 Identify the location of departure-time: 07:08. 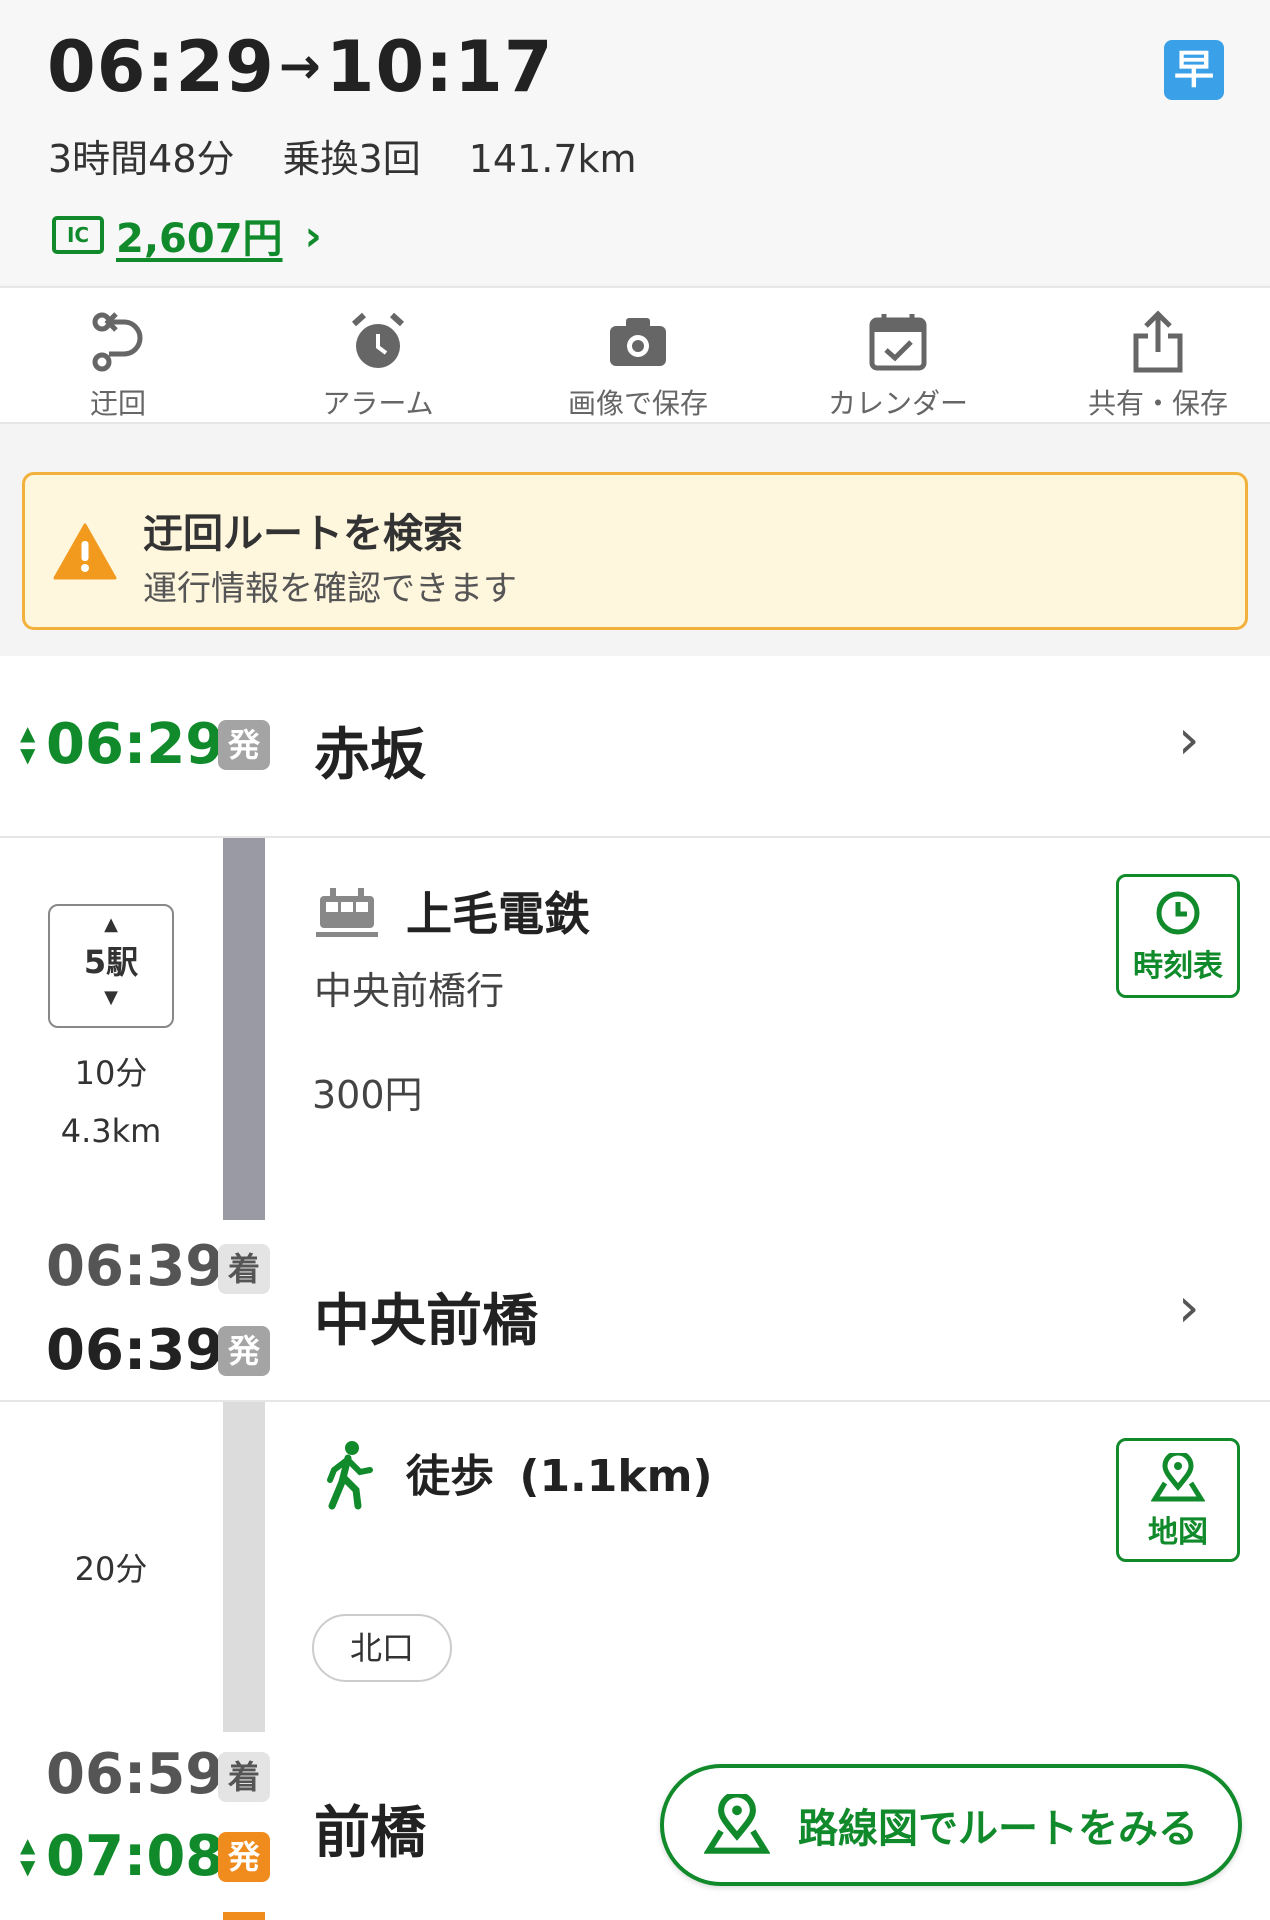
(135, 1856).